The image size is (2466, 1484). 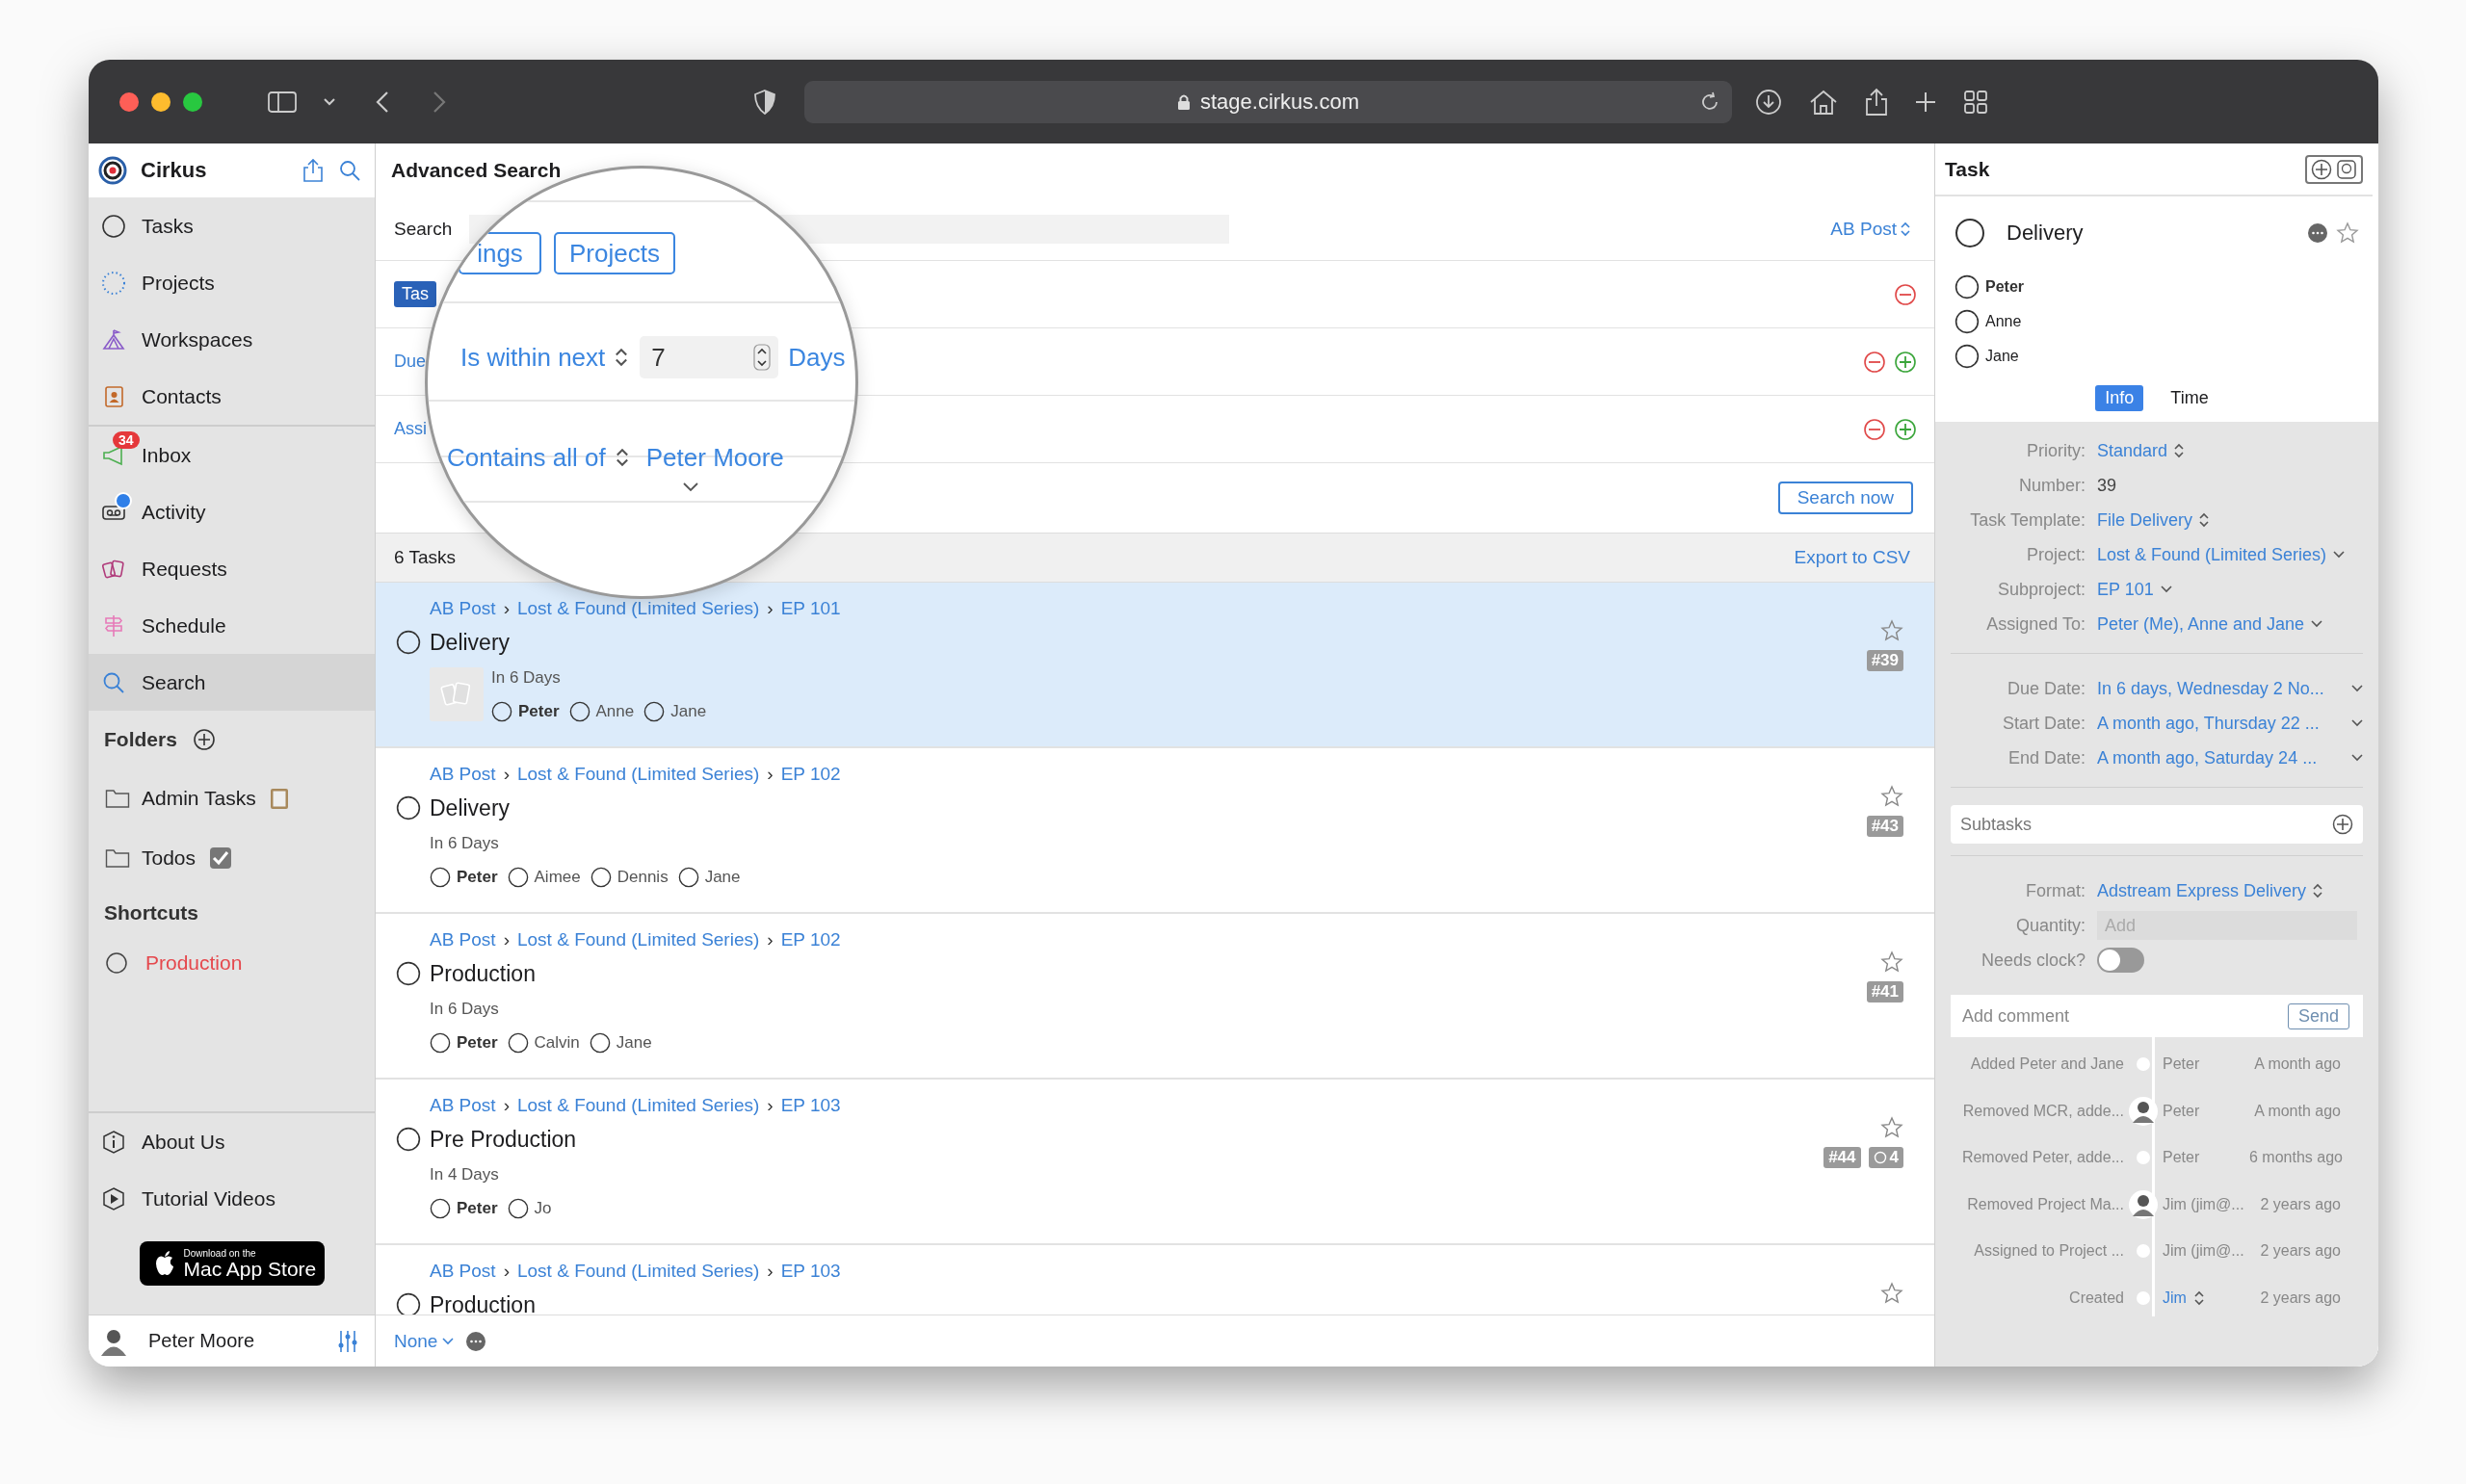 What do you see at coordinates (2189, 398) in the screenshot?
I see `tab: Time` at bounding box center [2189, 398].